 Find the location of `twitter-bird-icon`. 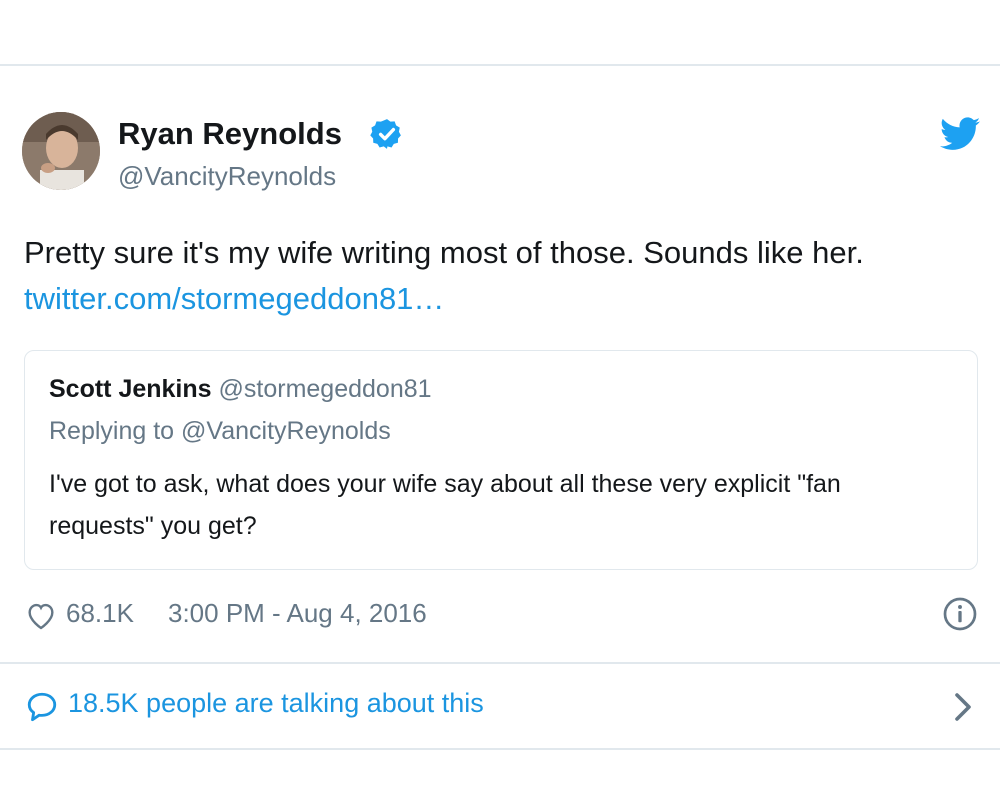

twitter-bird-icon is located at coordinates (960, 134).